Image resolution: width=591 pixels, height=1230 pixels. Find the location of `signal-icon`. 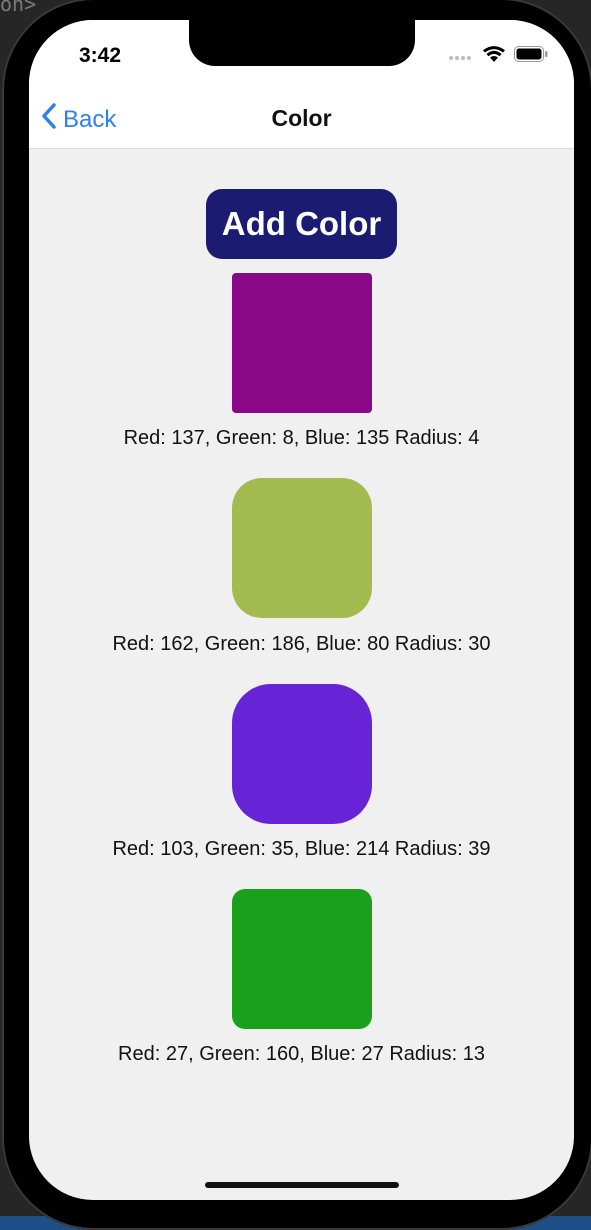

signal-icon is located at coordinates (461, 57).